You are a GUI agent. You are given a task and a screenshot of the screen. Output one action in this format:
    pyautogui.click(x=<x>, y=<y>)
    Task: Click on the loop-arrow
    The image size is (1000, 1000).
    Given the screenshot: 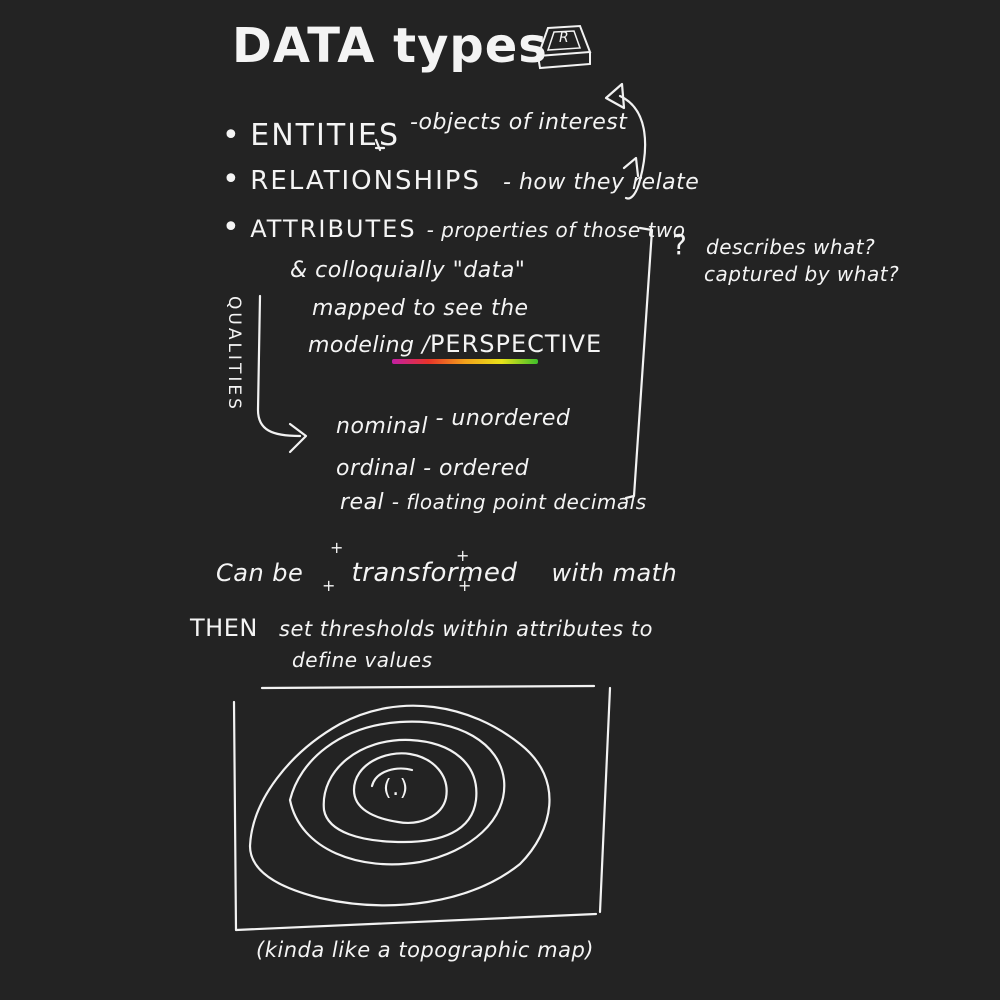 What is the action you would take?
    pyautogui.click(x=632, y=147)
    